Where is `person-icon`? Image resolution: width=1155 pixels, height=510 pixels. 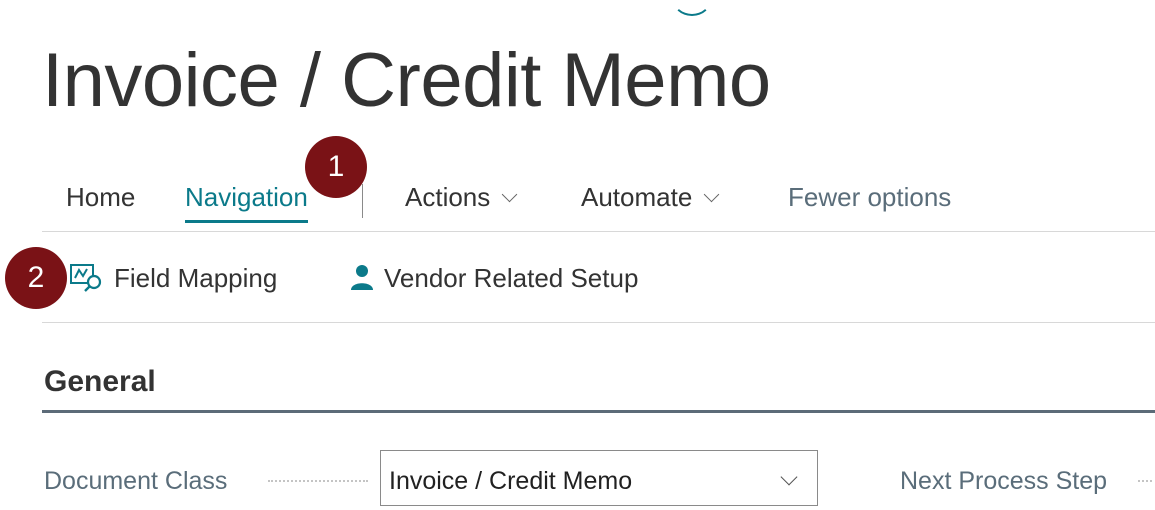
person-icon is located at coordinates (362, 278).